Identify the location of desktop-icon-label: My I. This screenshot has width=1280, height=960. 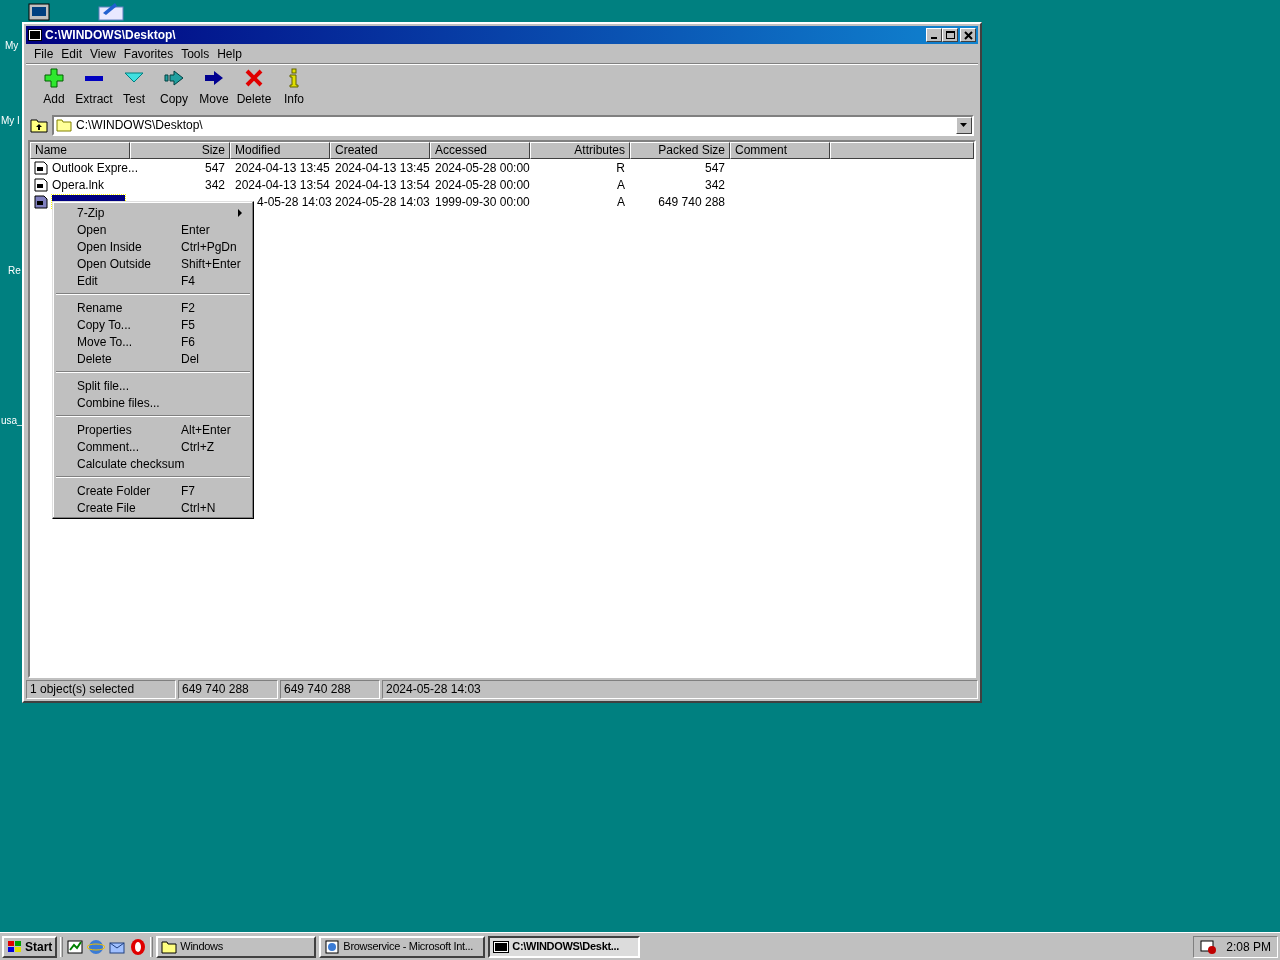
(10, 120).